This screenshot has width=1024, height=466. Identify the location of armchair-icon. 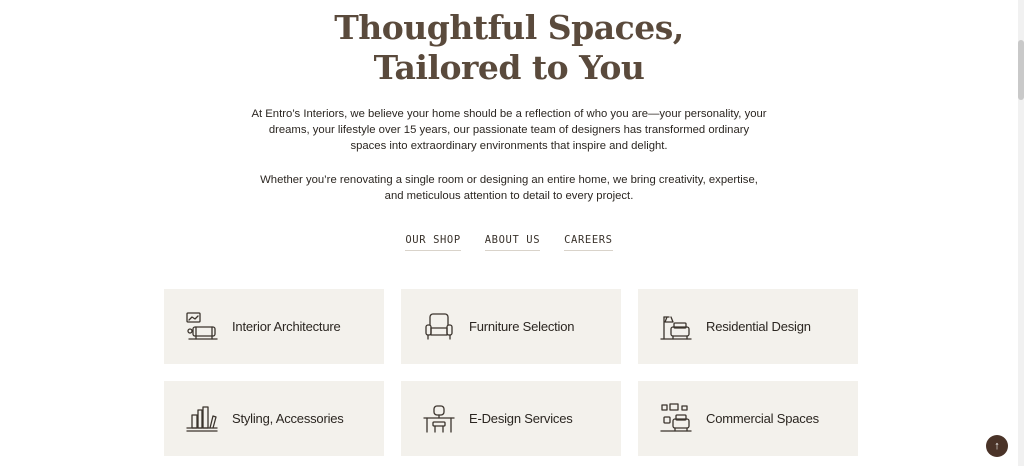
(439, 327).